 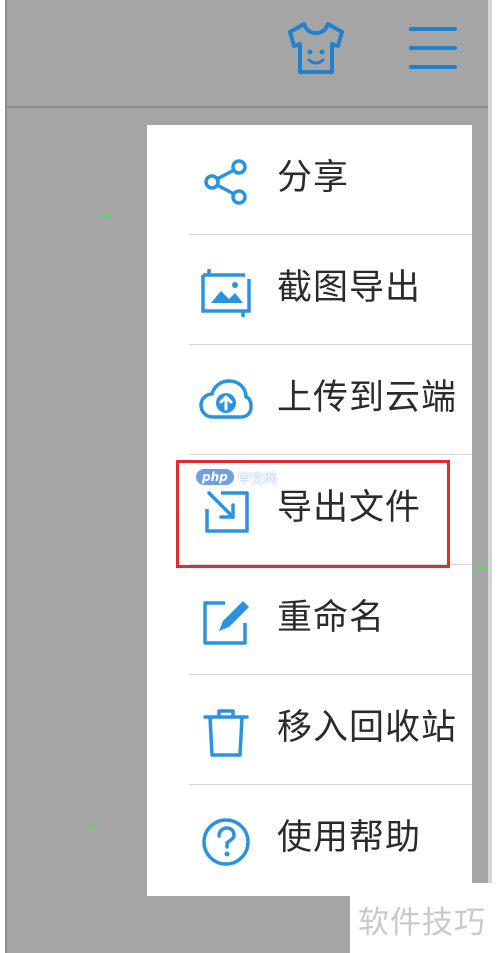 I want to click on menu-item-upload-cloud: 上传到云端, so click(x=309, y=400).